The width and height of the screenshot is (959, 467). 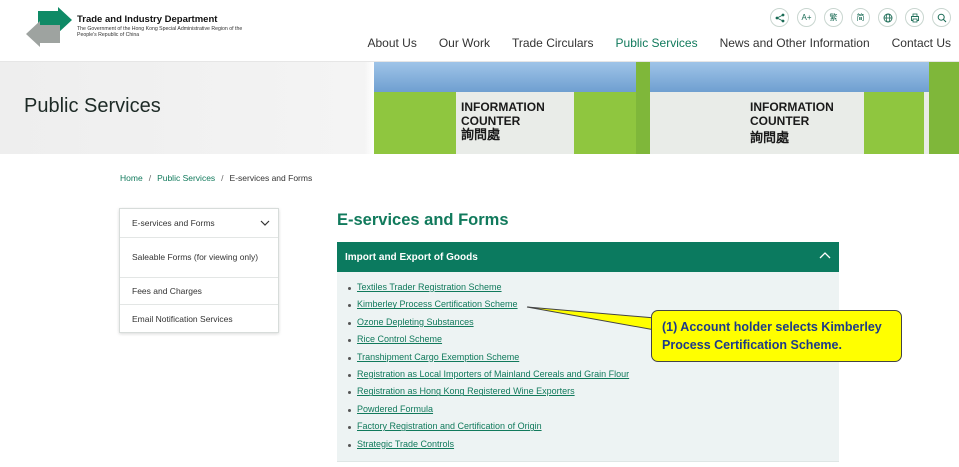 What do you see at coordinates (914, 17) in the screenshot?
I see `print-icon` at bounding box center [914, 17].